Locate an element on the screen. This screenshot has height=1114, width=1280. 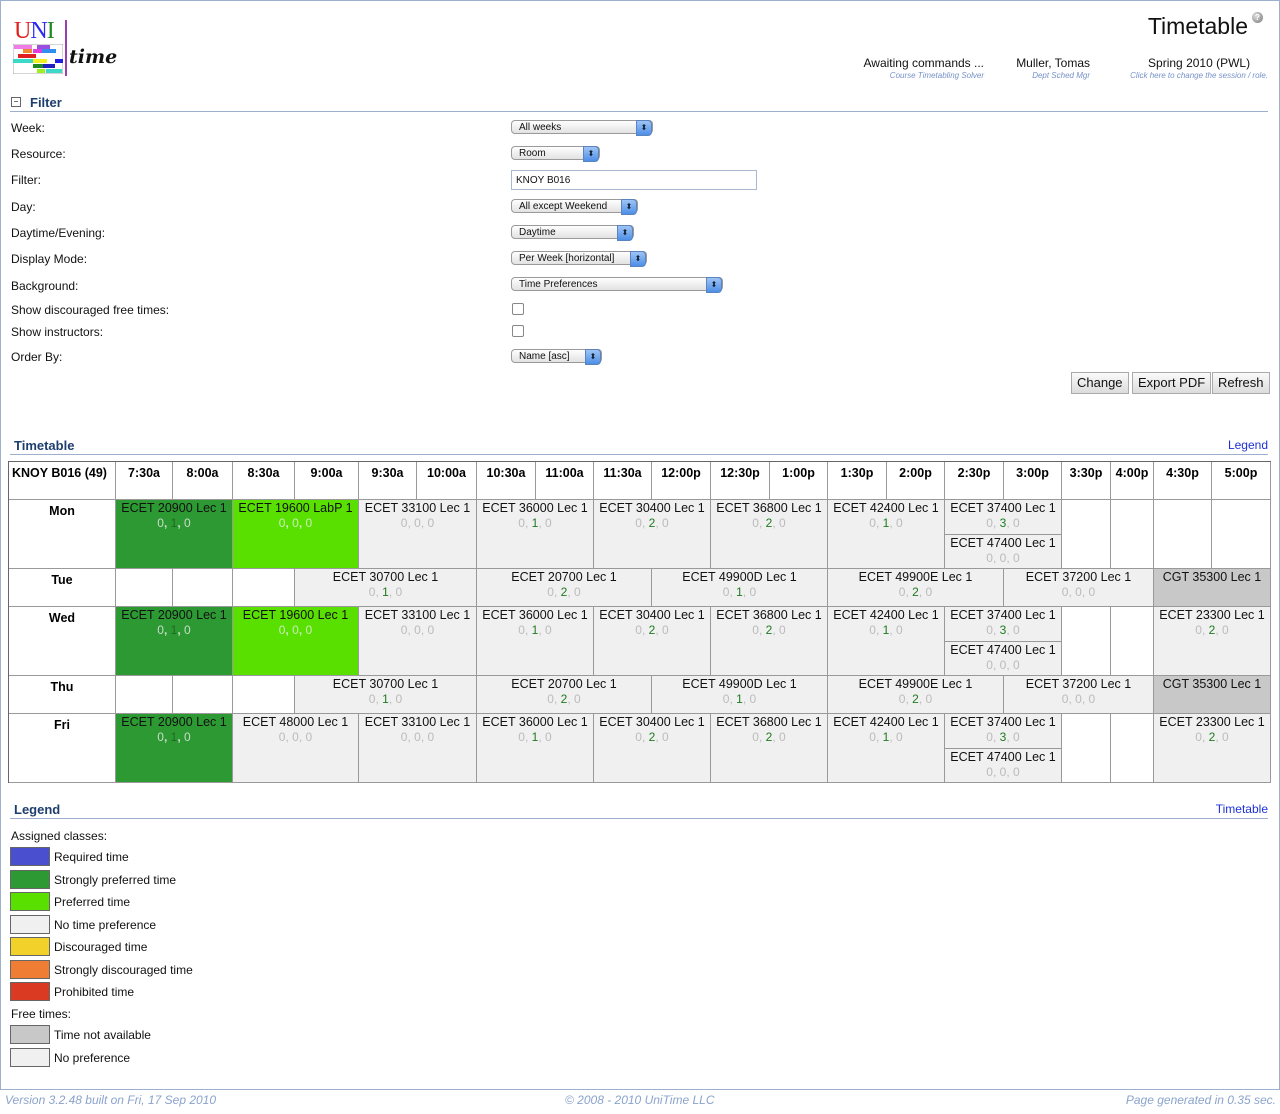
week-select: All weeks ⬍ is located at coordinates (582, 128).